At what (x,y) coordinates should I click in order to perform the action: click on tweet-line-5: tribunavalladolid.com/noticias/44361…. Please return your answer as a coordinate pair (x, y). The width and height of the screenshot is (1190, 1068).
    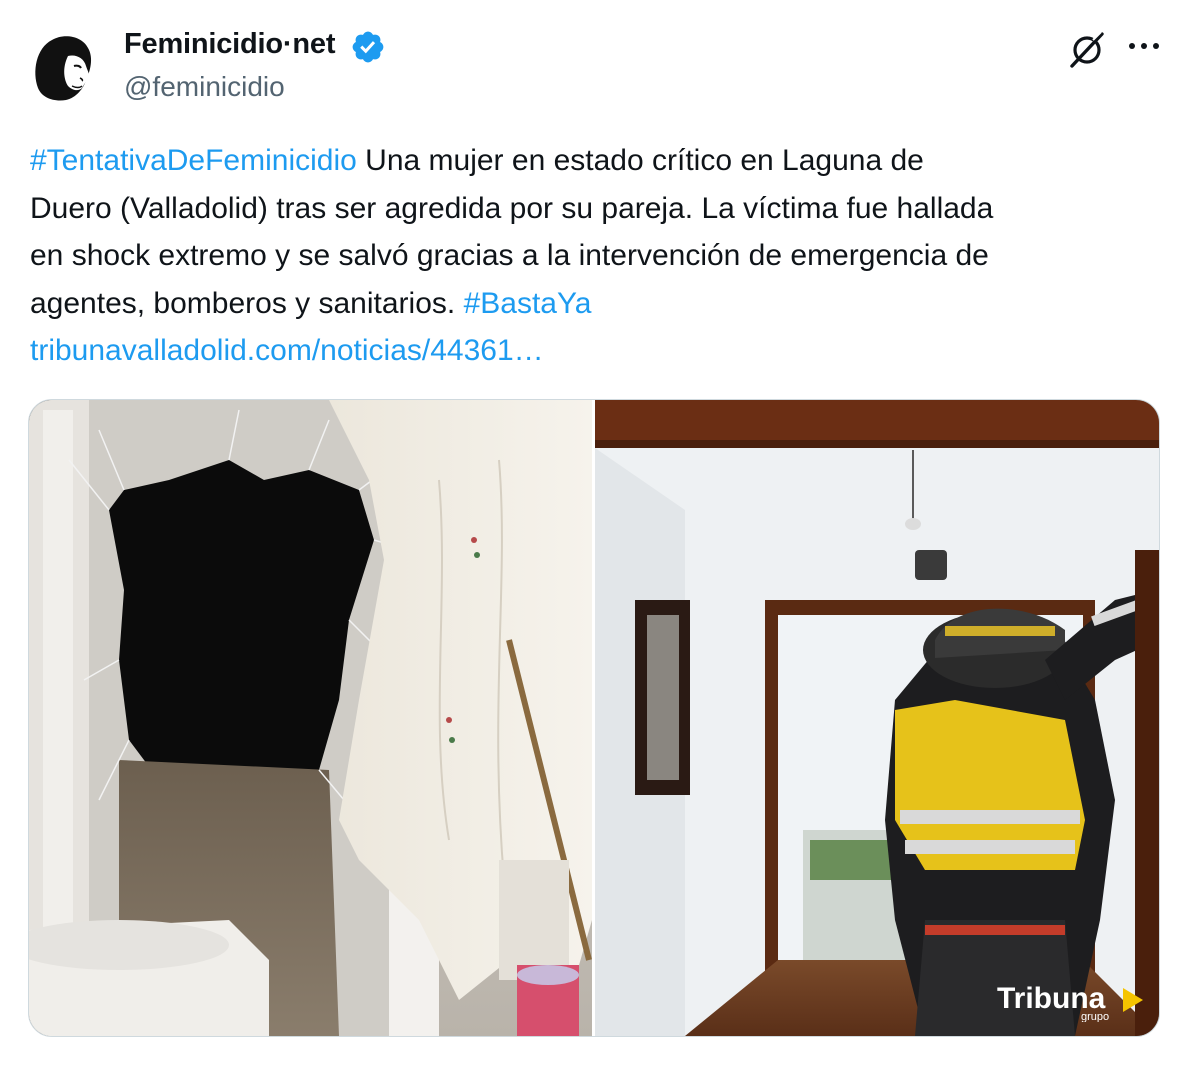
    Looking at the image, I should click on (595, 351).